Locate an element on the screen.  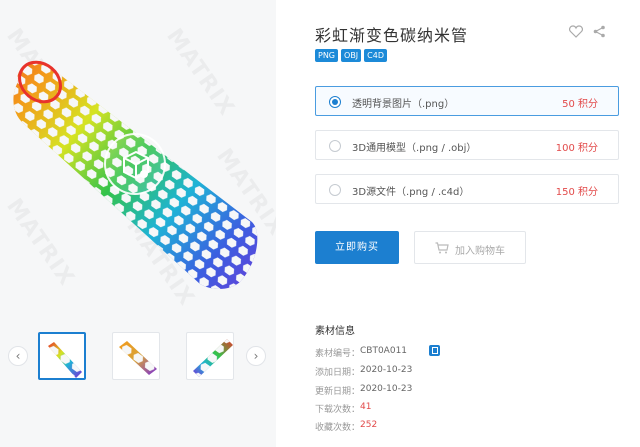
buy-now-button: 立即购买 is located at coordinates (357, 247).